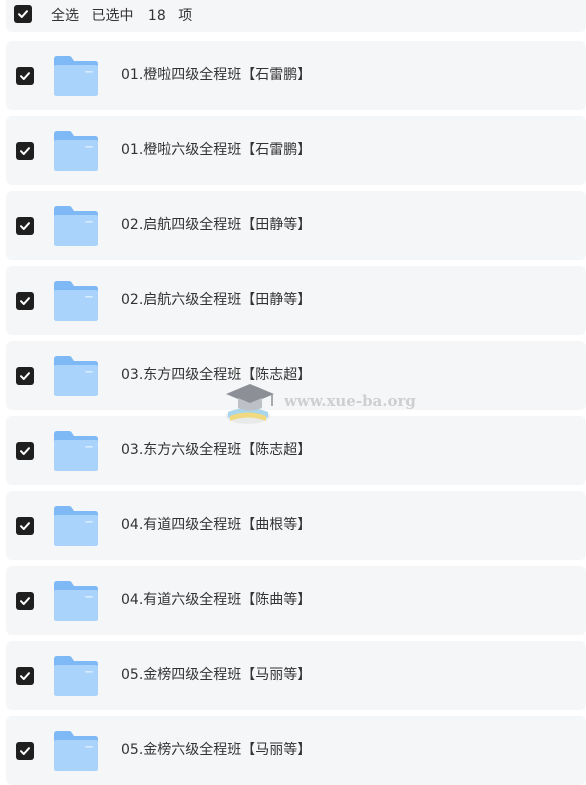 The height and width of the screenshot is (785, 586). What do you see at coordinates (250, 404) in the screenshot?
I see `graduation-cap-icon` at bounding box center [250, 404].